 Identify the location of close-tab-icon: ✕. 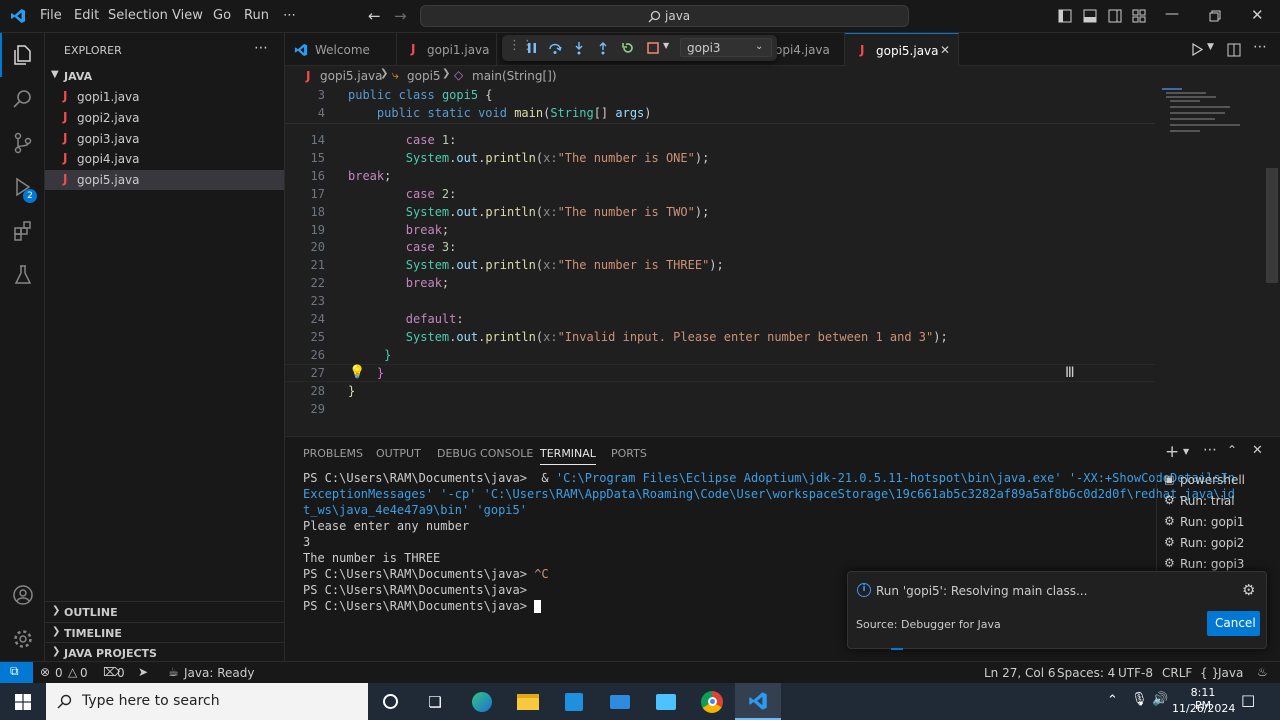
(945, 50).